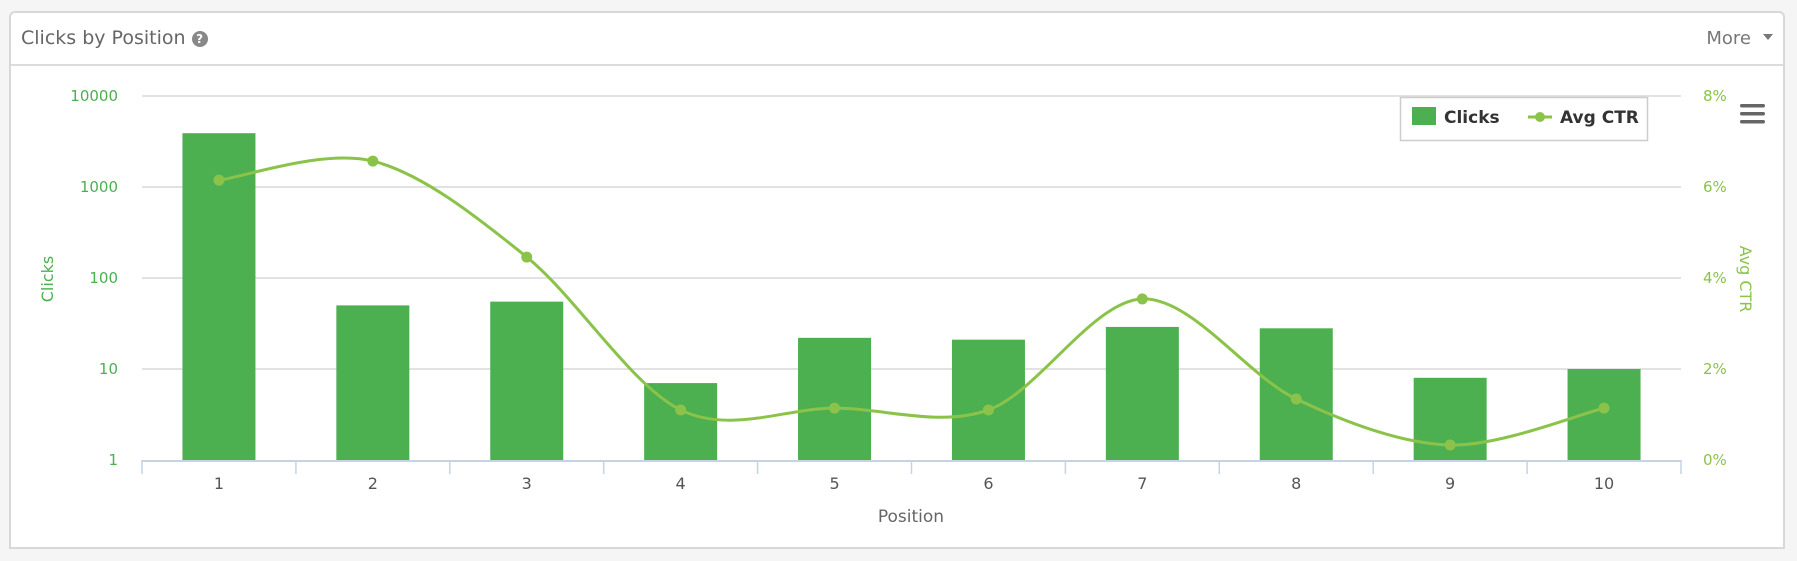 The width and height of the screenshot is (1797, 561). What do you see at coordinates (99, 187) in the screenshot?
I see `y-left-tick-label: 1000` at bounding box center [99, 187].